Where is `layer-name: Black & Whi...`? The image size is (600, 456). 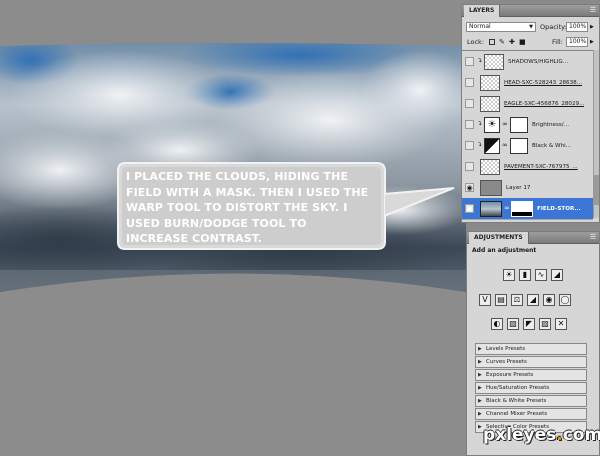
layer-name: Black & Whi... is located at coordinates (552, 146).